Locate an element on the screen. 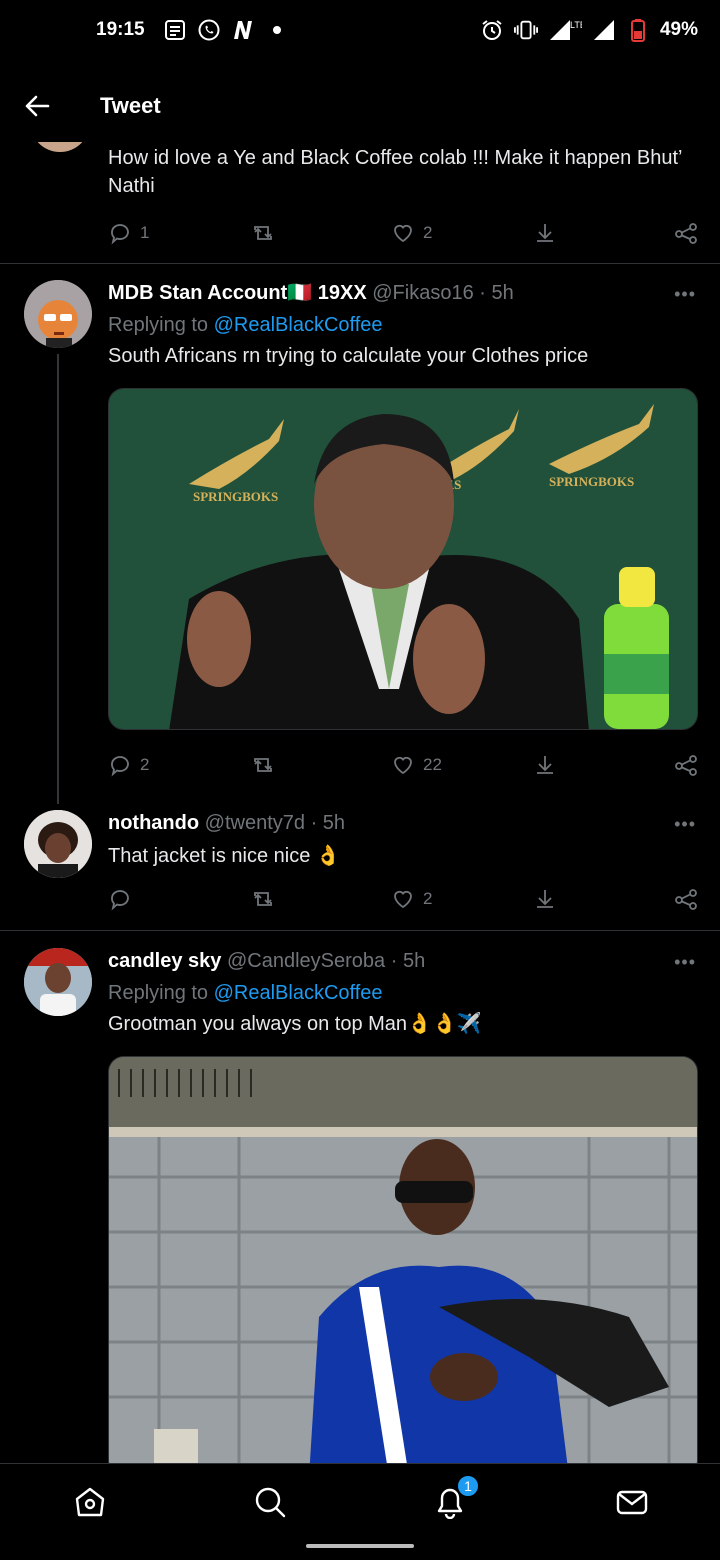  netflix-icon is located at coordinates (243, 30).